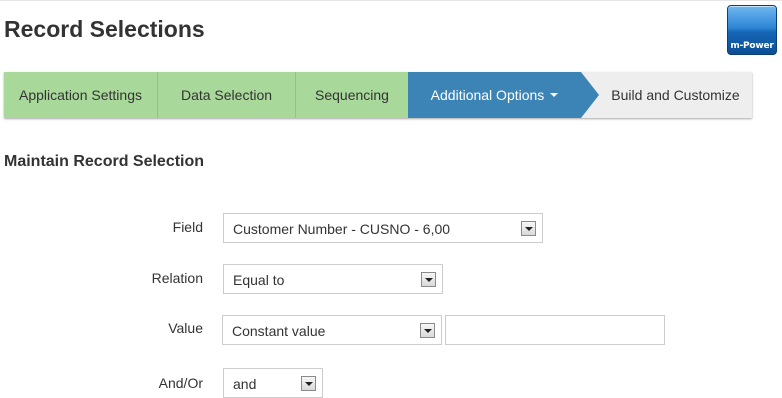 Image resolution: width=782 pixels, height=398 pixels. What do you see at coordinates (185, 328) in the screenshot?
I see `value-label: Value` at bounding box center [185, 328].